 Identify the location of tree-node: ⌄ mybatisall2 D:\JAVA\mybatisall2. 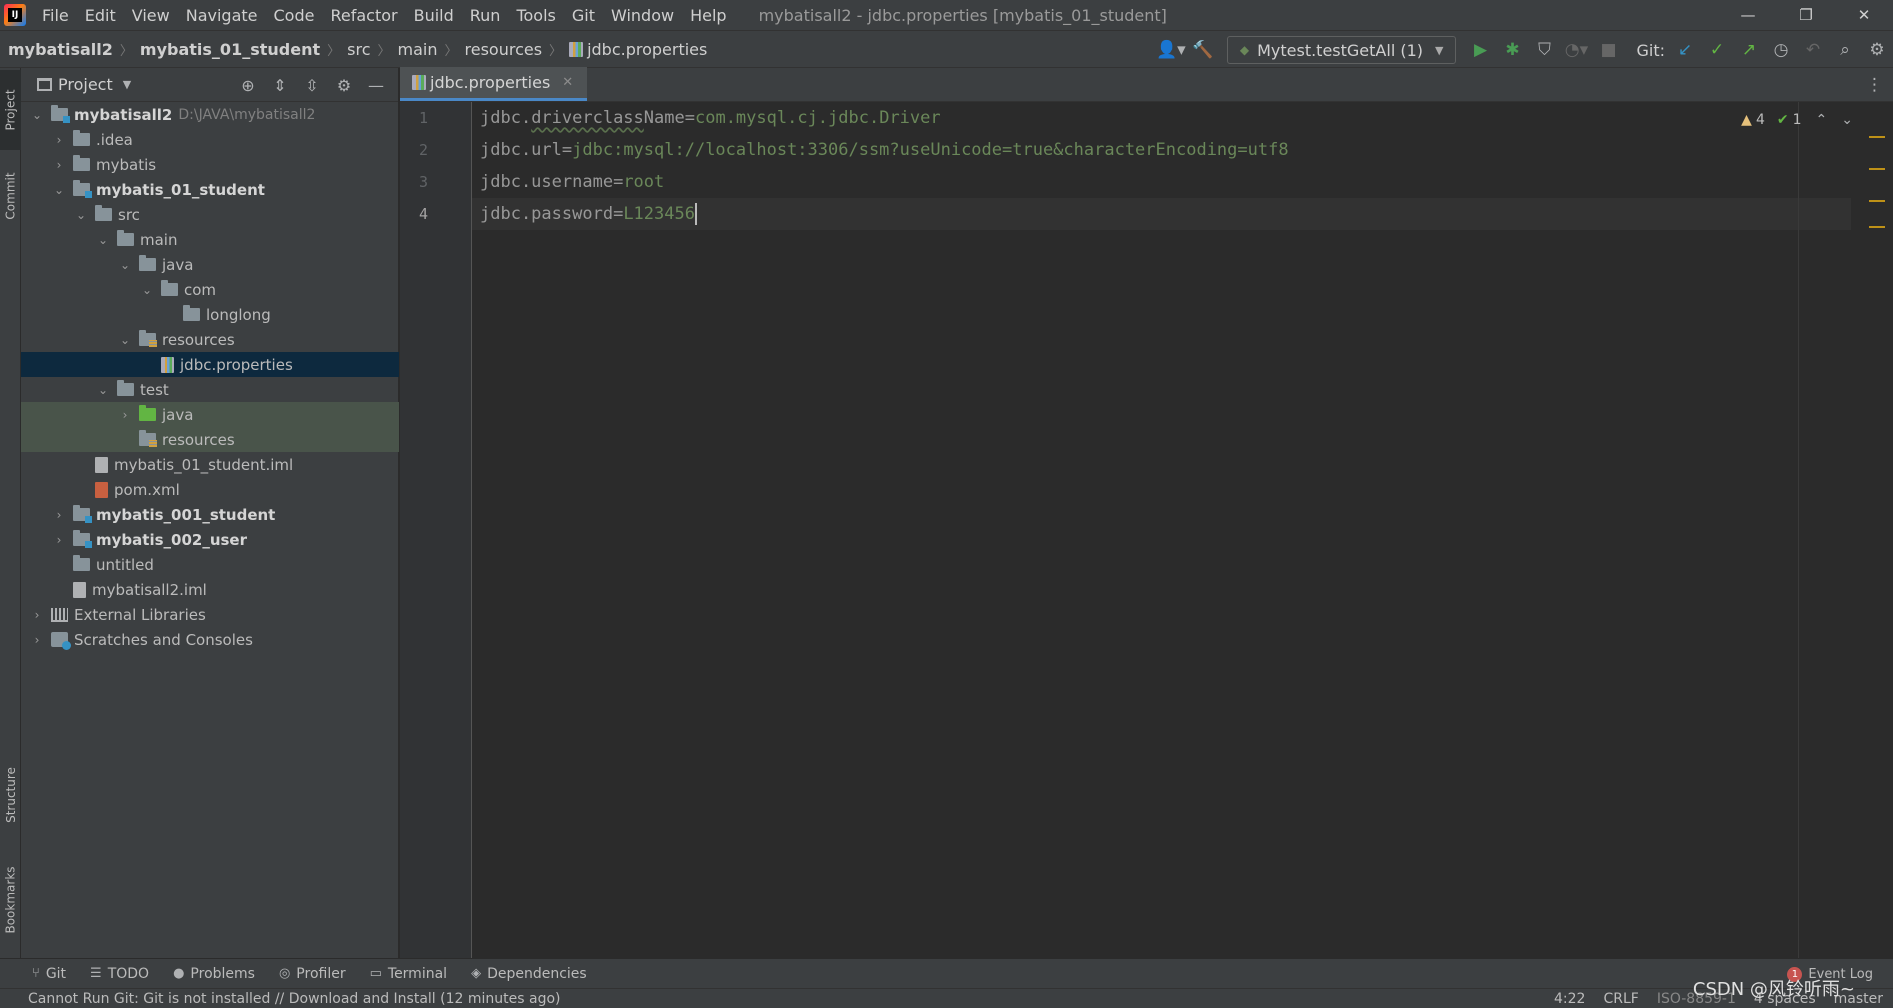
(210, 114).